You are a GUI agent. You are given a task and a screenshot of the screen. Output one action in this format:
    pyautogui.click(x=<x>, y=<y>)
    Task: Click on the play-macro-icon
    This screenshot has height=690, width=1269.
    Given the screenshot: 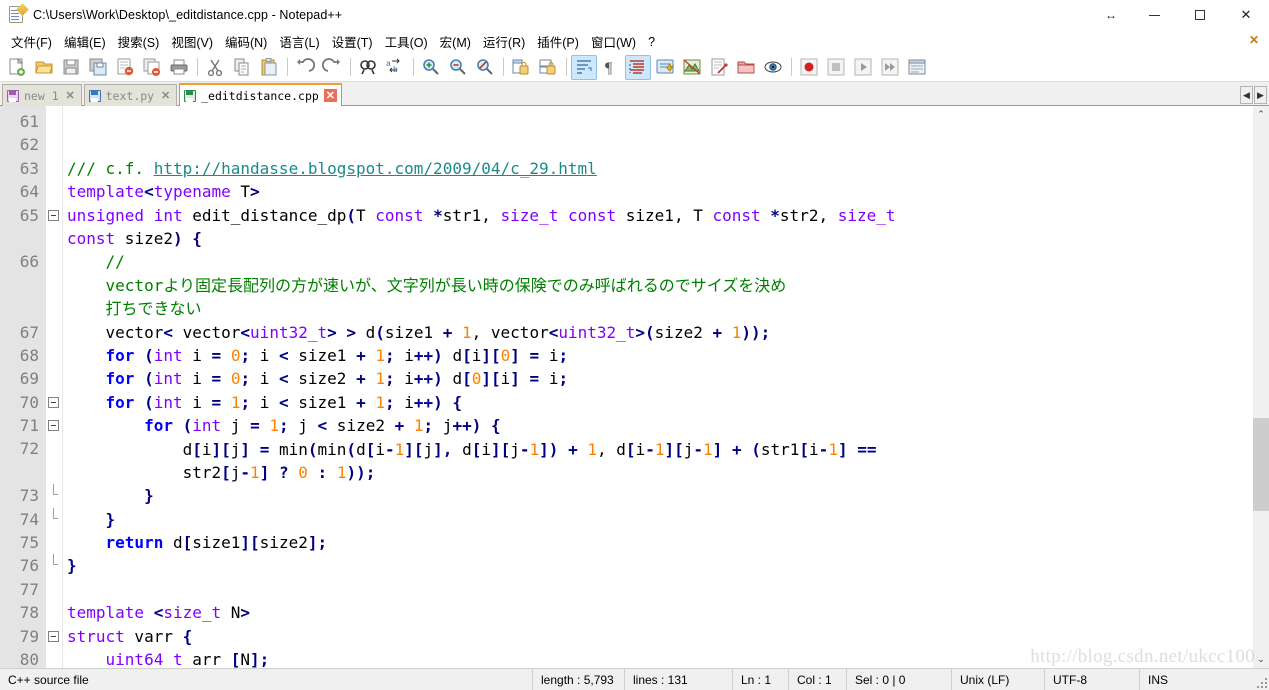 What is the action you would take?
    pyautogui.click(x=863, y=67)
    